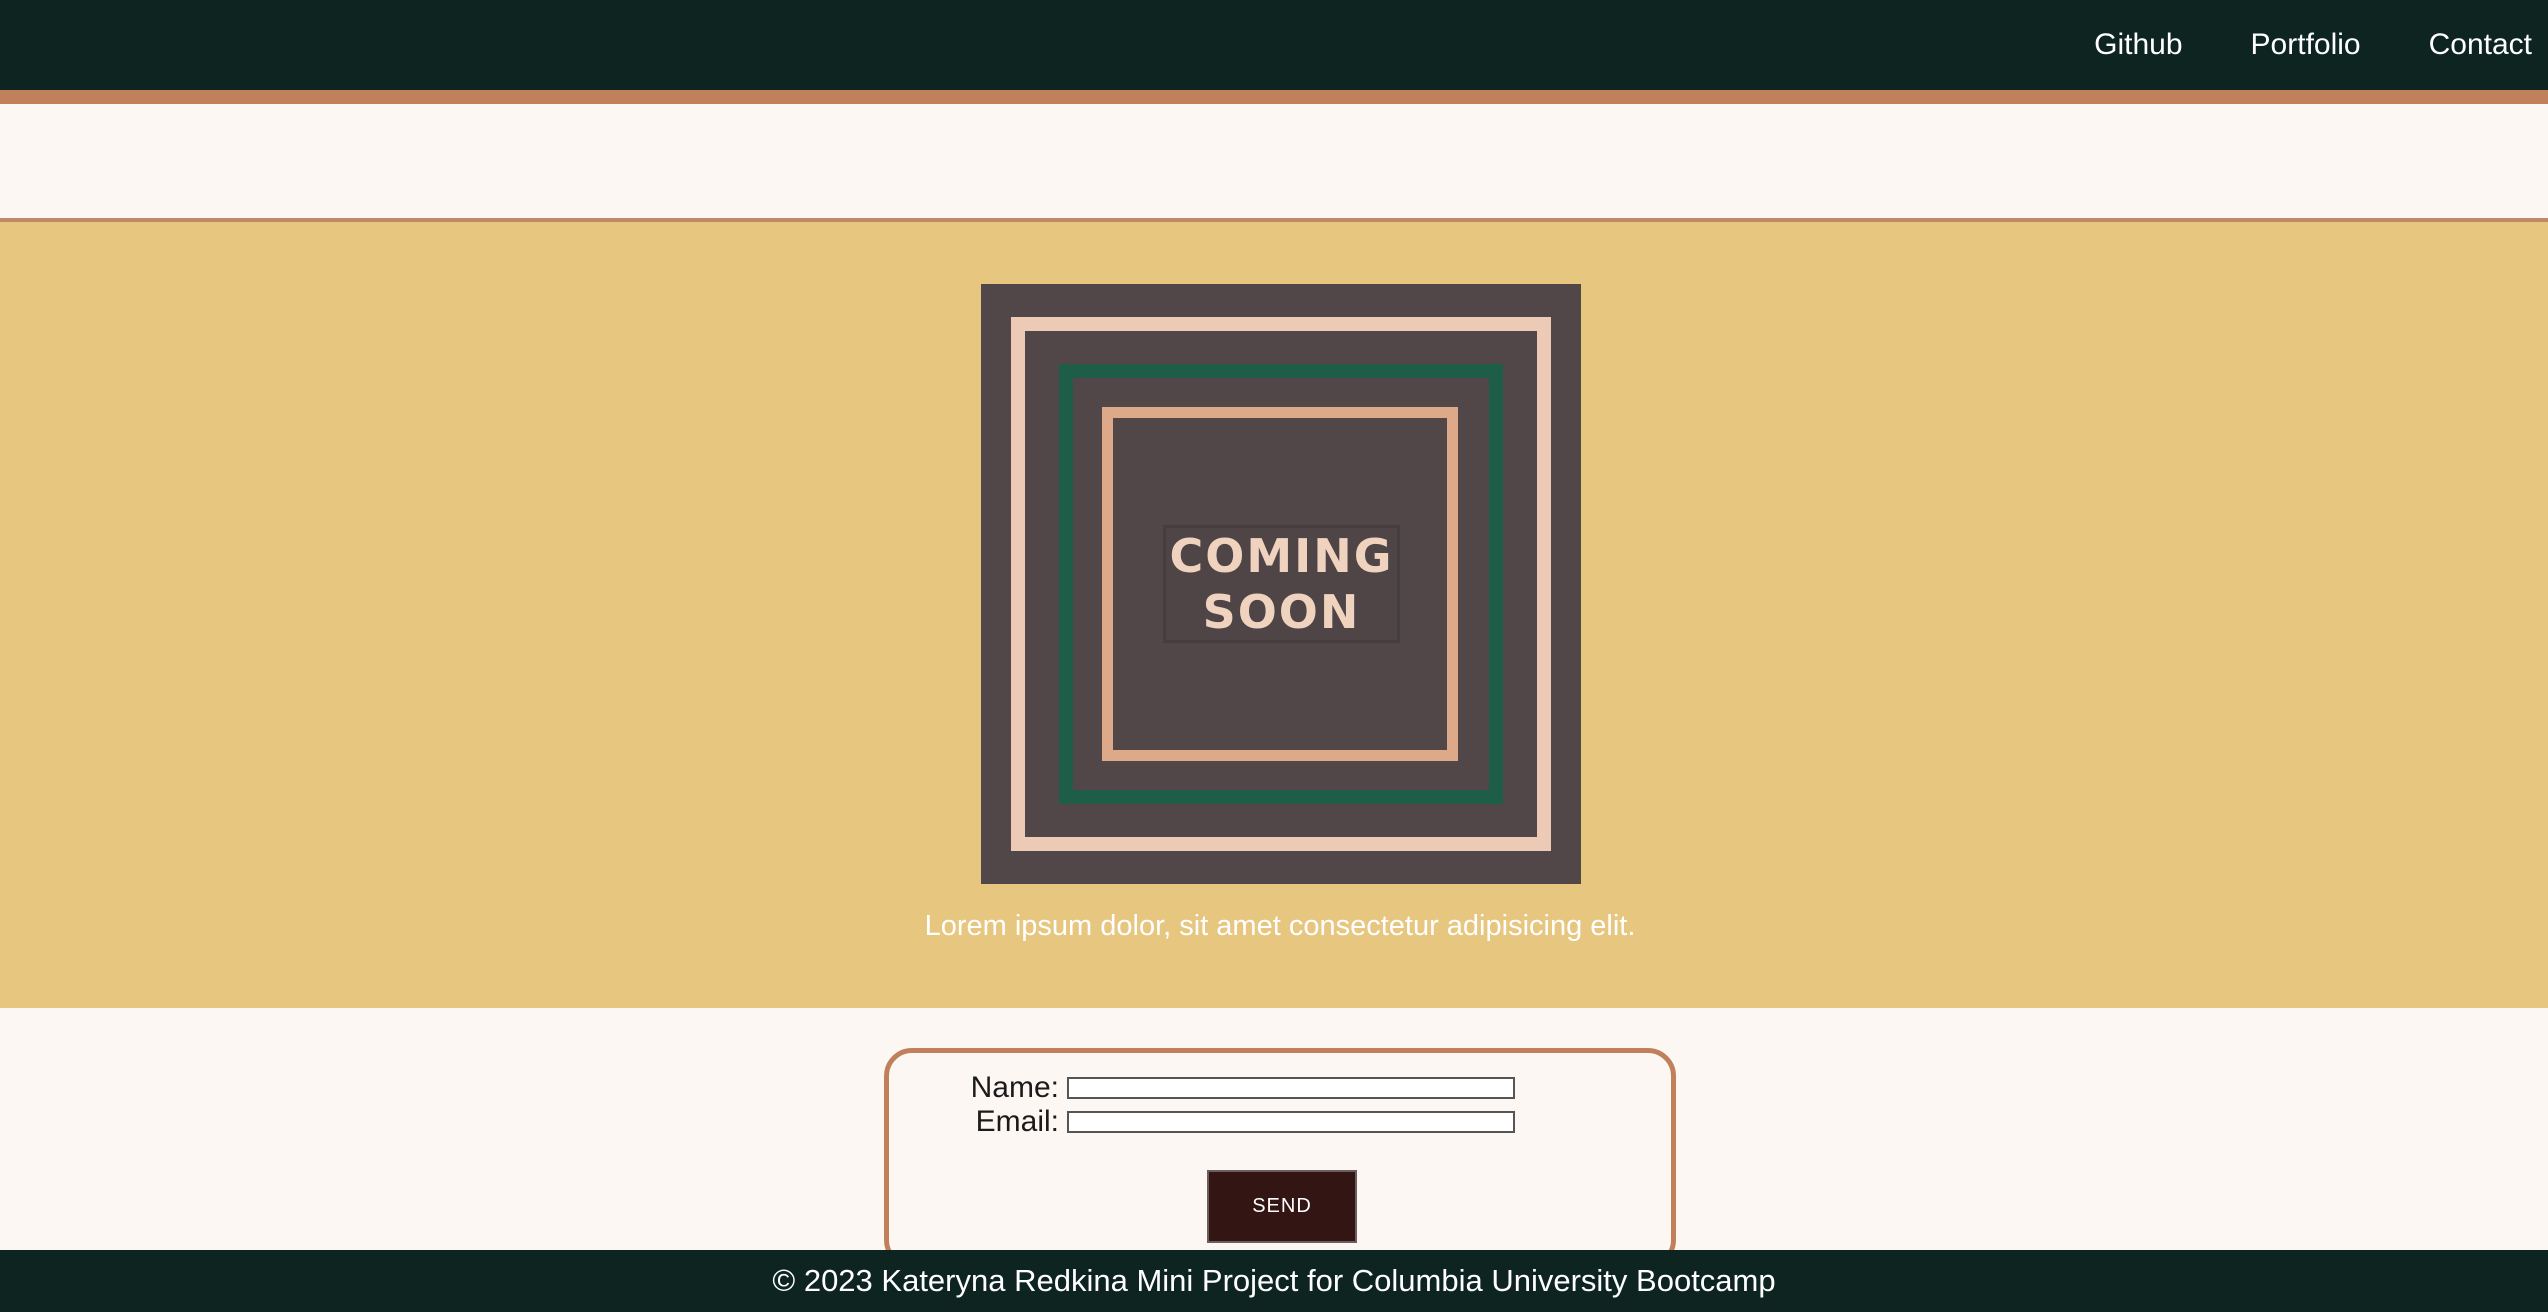  What do you see at coordinates (1291, 1122) in the screenshot?
I see `email-input` at bounding box center [1291, 1122].